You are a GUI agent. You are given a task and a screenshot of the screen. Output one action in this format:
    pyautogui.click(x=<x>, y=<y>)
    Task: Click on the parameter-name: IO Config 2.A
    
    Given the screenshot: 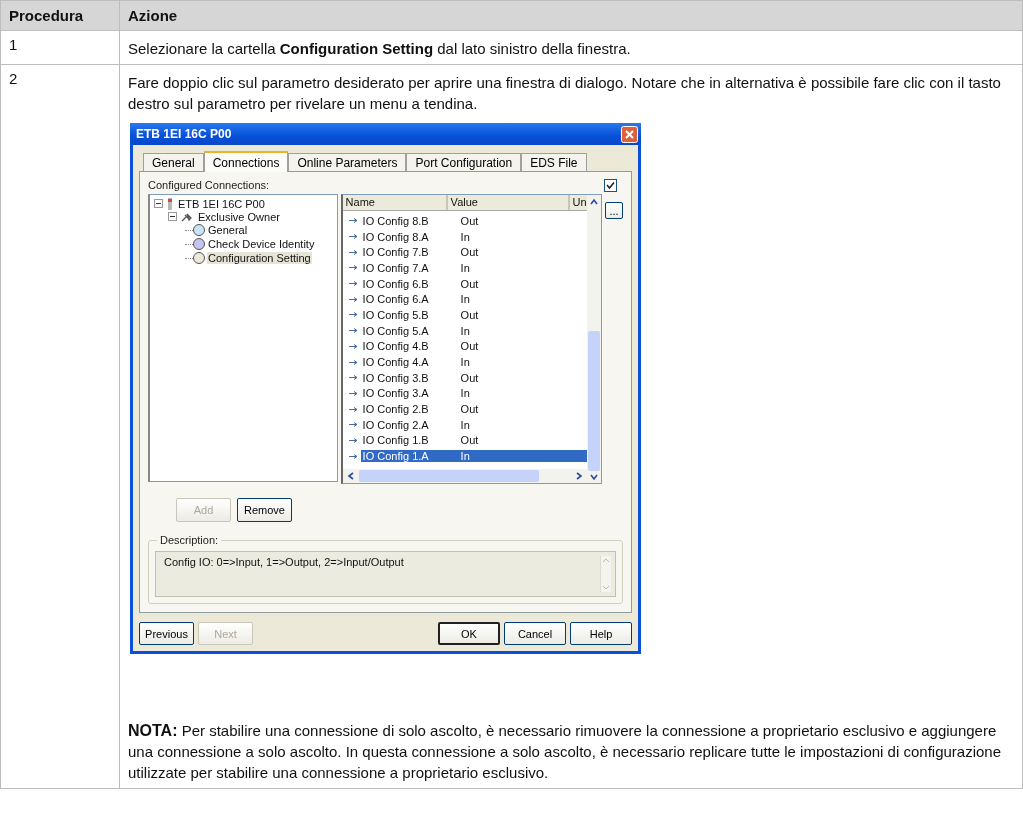 What is the action you would take?
    pyautogui.click(x=396, y=424)
    